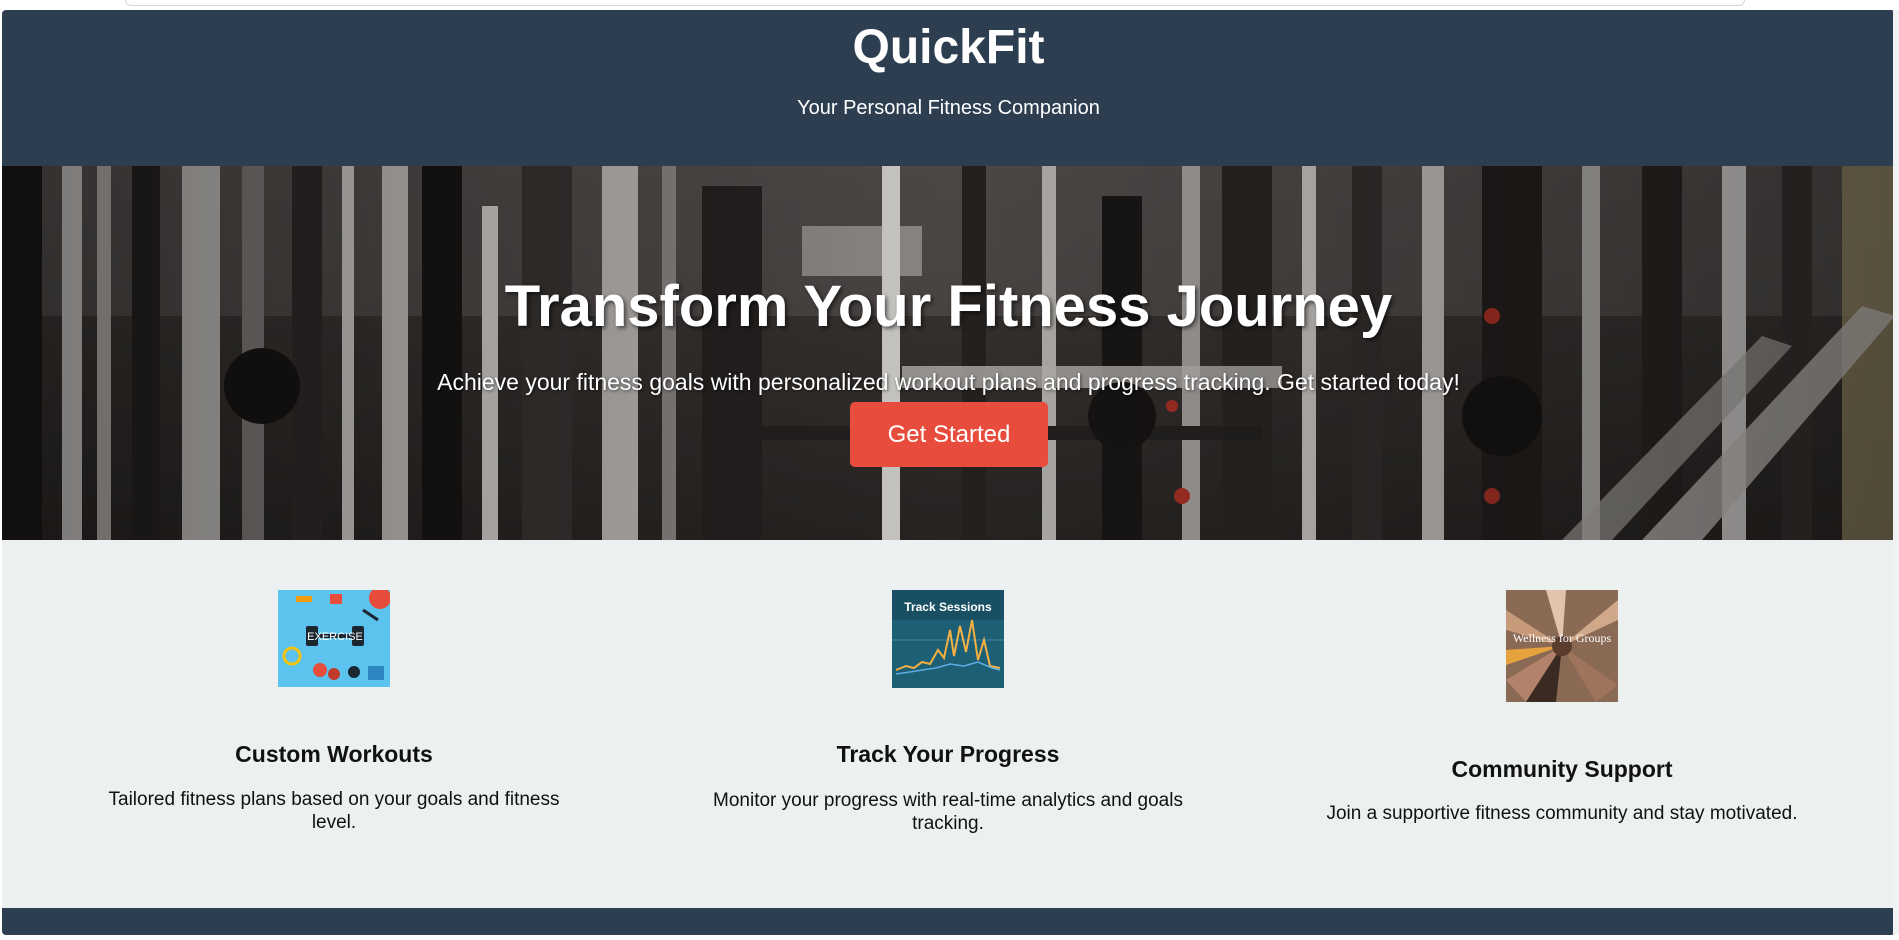  Describe the element at coordinates (949, 434) in the screenshot. I see `get-started-button: Get Started` at that location.